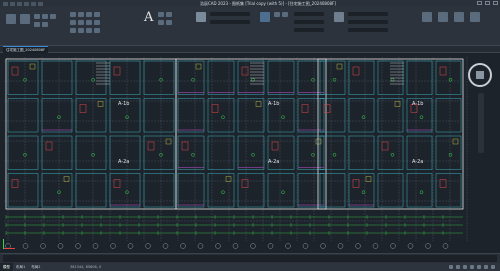 The height and width of the screenshot is (271, 500). I want to click on document-tab: 住宅施工图_20240808F, so click(26, 49).